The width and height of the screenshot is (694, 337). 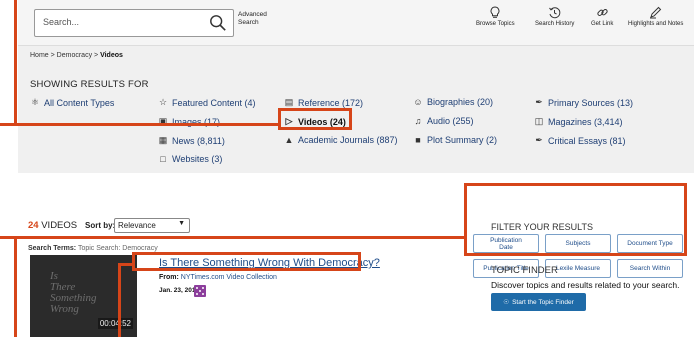 I want to click on globe-icon: ⚛, so click(x=35, y=102).